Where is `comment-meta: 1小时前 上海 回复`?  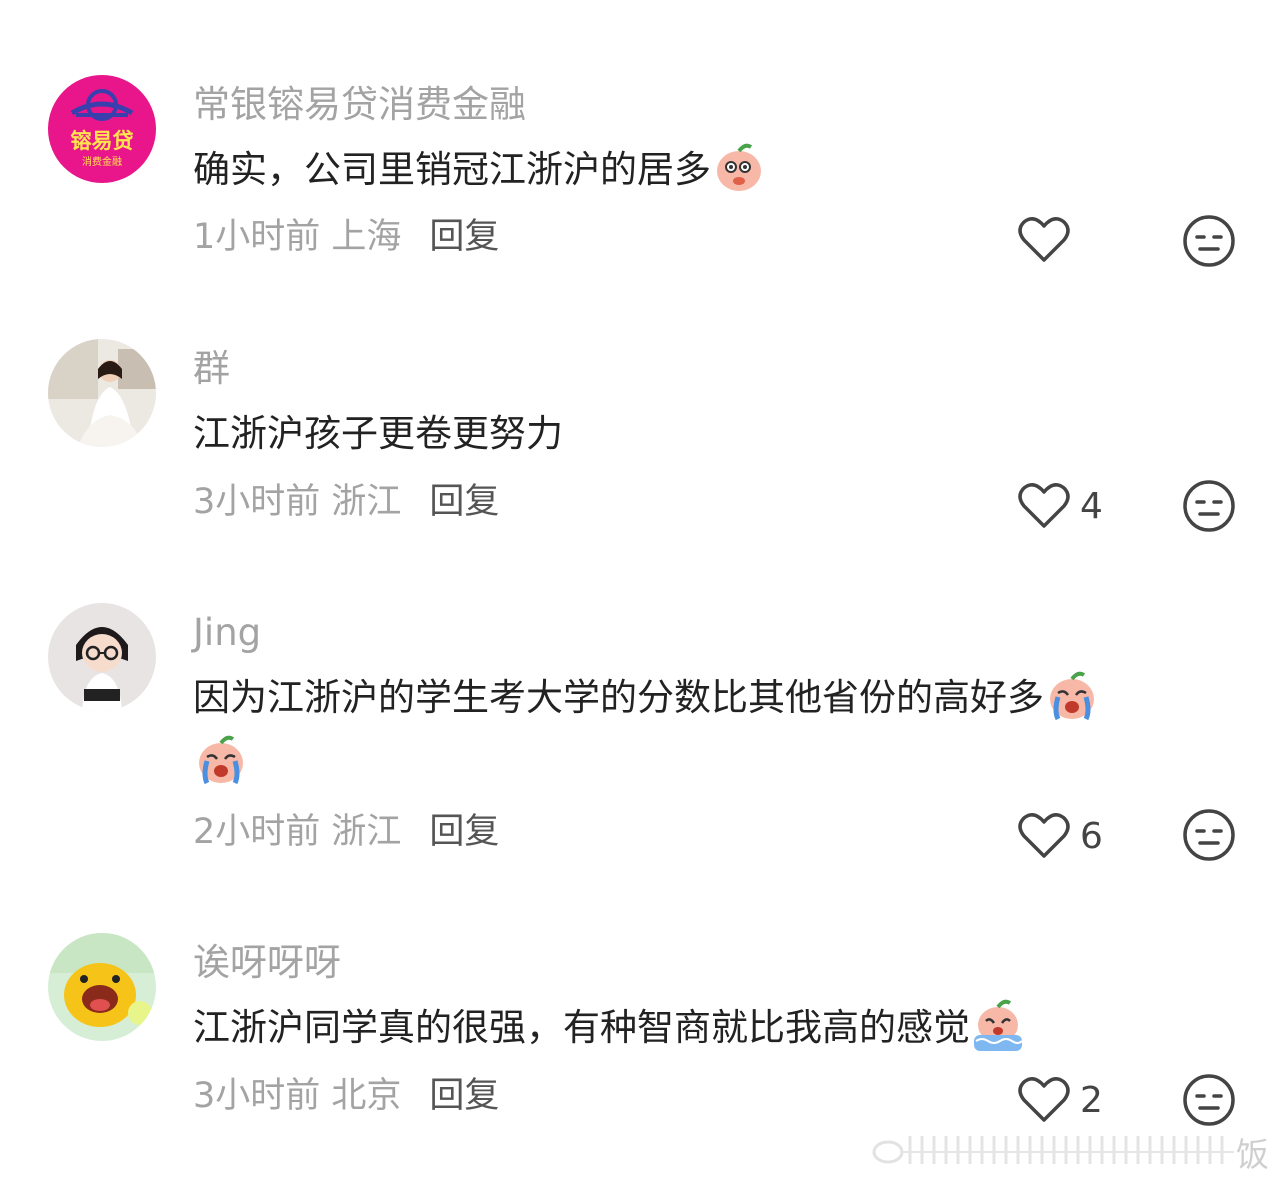 comment-meta: 1小时前 上海 回复 is located at coordinates (346, 237).